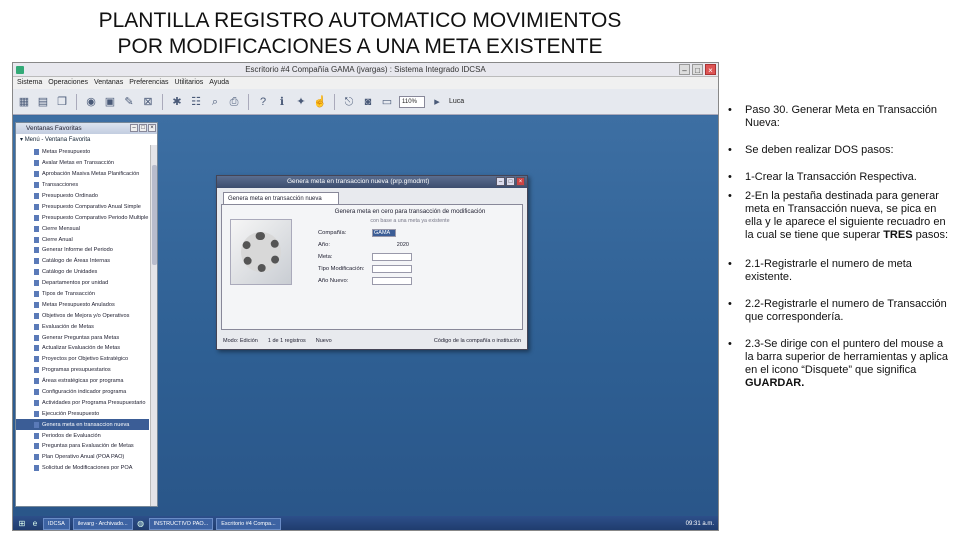 The height and width of the screenshot is (540, 960). What do you see at coordinates (500, 181) in the screenshot?
I see `dialog-minimize-icon: –` at bounding box center [500, 181].